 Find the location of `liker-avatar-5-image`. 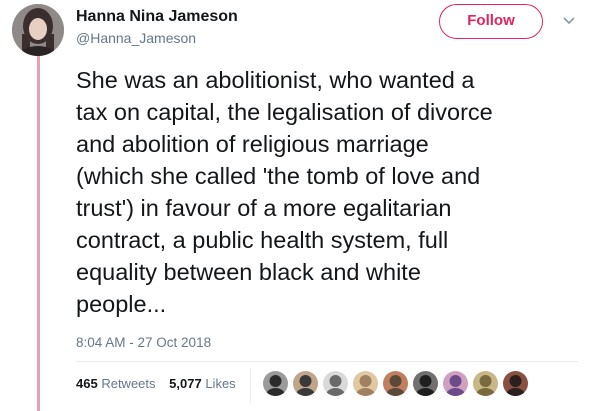

liker-avatar-5-image is located at coordinates (395, 383).